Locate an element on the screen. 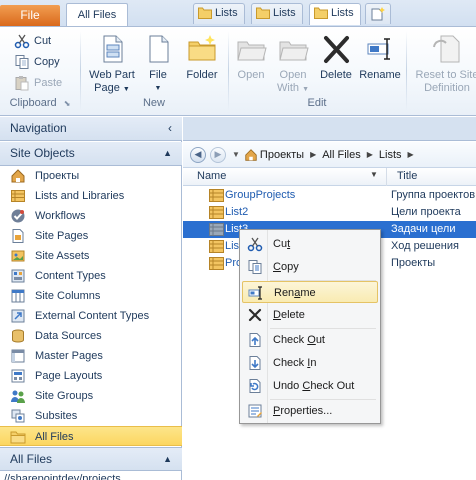 The width and height of the screenshot is (476, 480). menu-item-copy: Copy is located at coordinates (310, 267).